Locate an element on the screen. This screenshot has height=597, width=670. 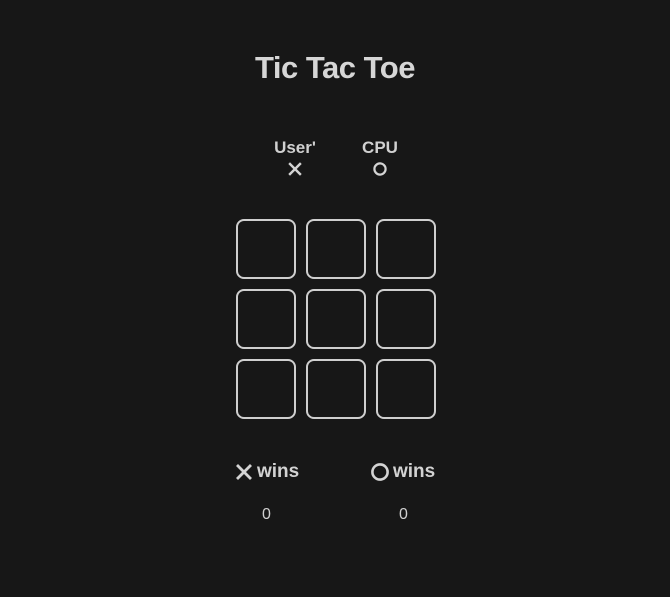
player-cpu-name: CPU is located at coordinates (380, 147).